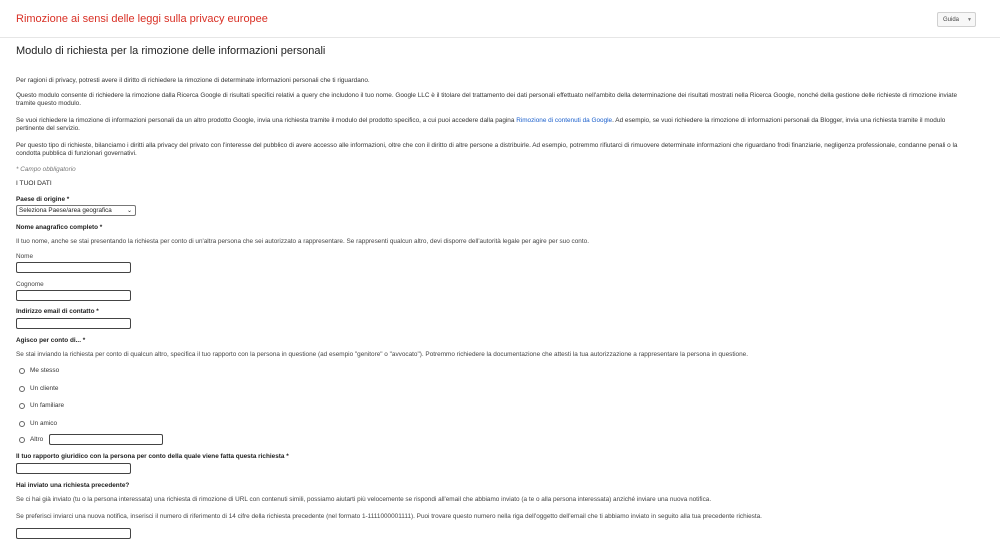  What do you see at coordinates (73, 267) in the screenshot?
I see `first-name-input` at bounding box center [73, 267].